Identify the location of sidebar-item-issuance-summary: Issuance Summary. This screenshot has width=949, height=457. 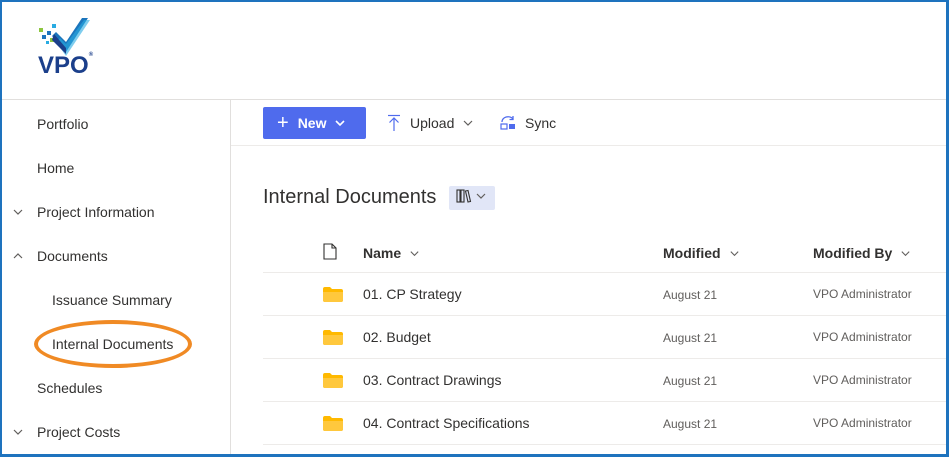
(116, 300).